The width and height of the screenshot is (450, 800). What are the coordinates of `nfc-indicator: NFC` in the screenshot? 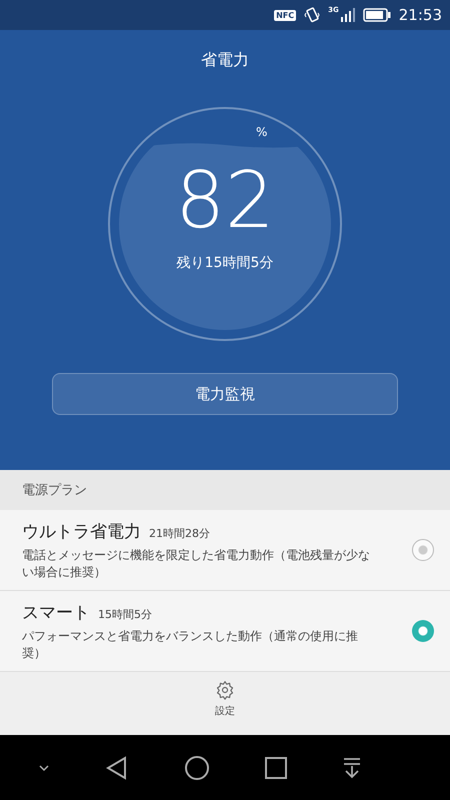 It's located at (285, 15).